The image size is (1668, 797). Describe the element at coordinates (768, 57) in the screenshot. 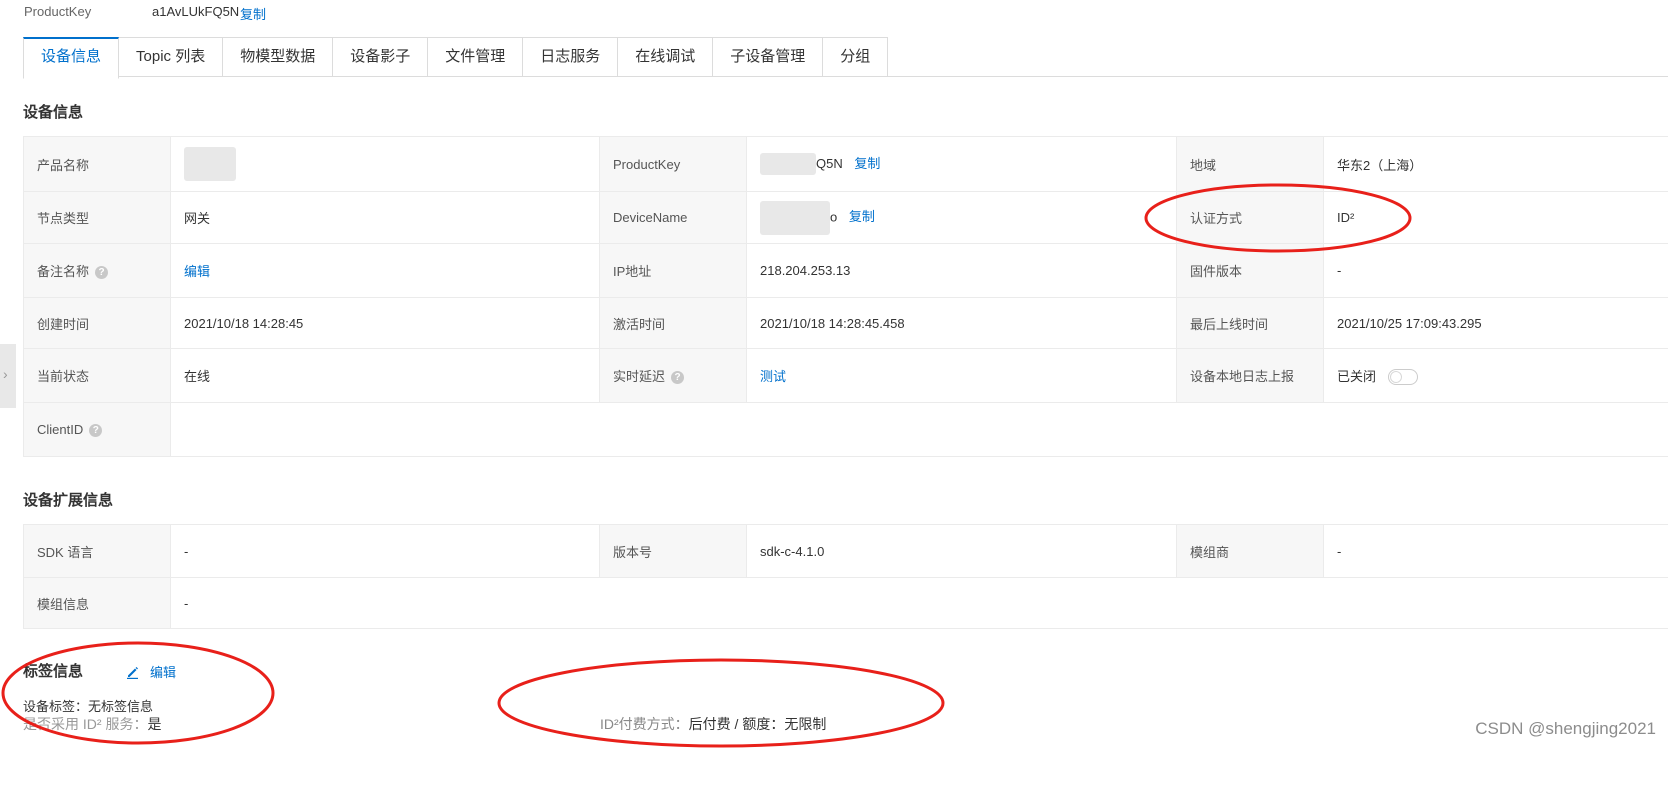

I see `tab-sub-device-management: 子设备管理` at that location.